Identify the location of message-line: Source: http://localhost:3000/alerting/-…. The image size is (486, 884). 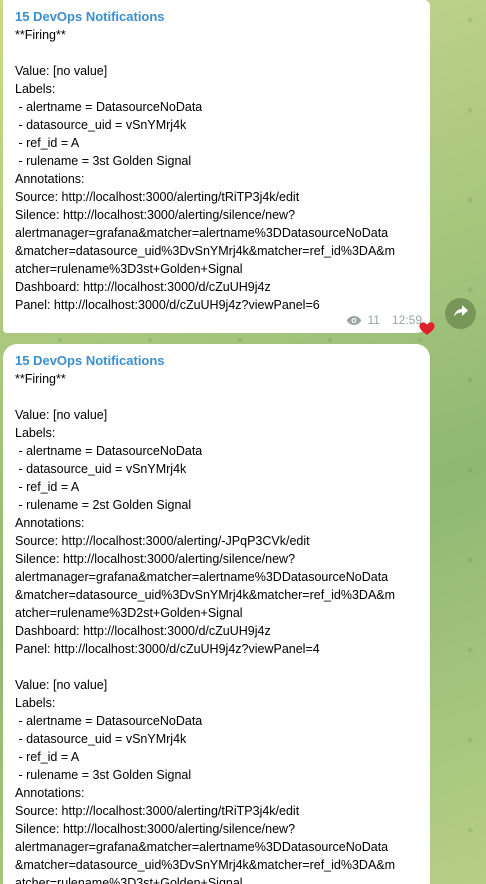
(162, 541).